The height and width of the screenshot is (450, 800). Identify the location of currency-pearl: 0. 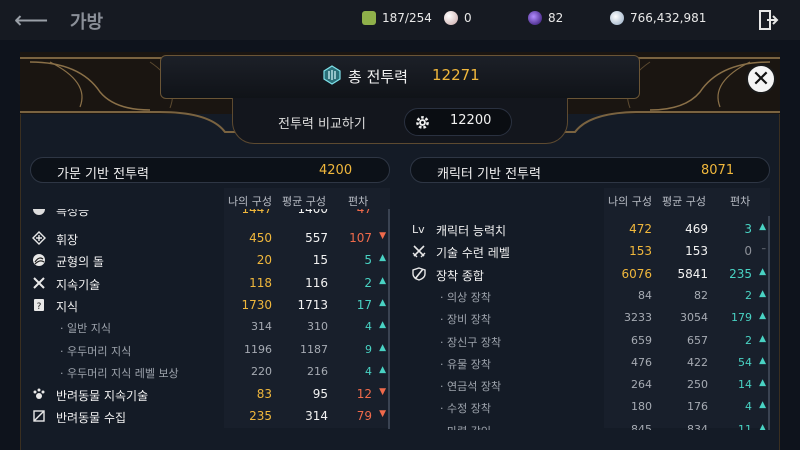
(458, 18).